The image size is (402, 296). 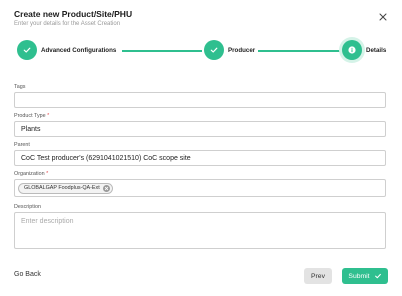 What do you see at coordinates (200, 188) in the screenshot?
I see `organization-select: GLOBALGAP Foodplus-QA-Ext` at bounding box center [200, 188].